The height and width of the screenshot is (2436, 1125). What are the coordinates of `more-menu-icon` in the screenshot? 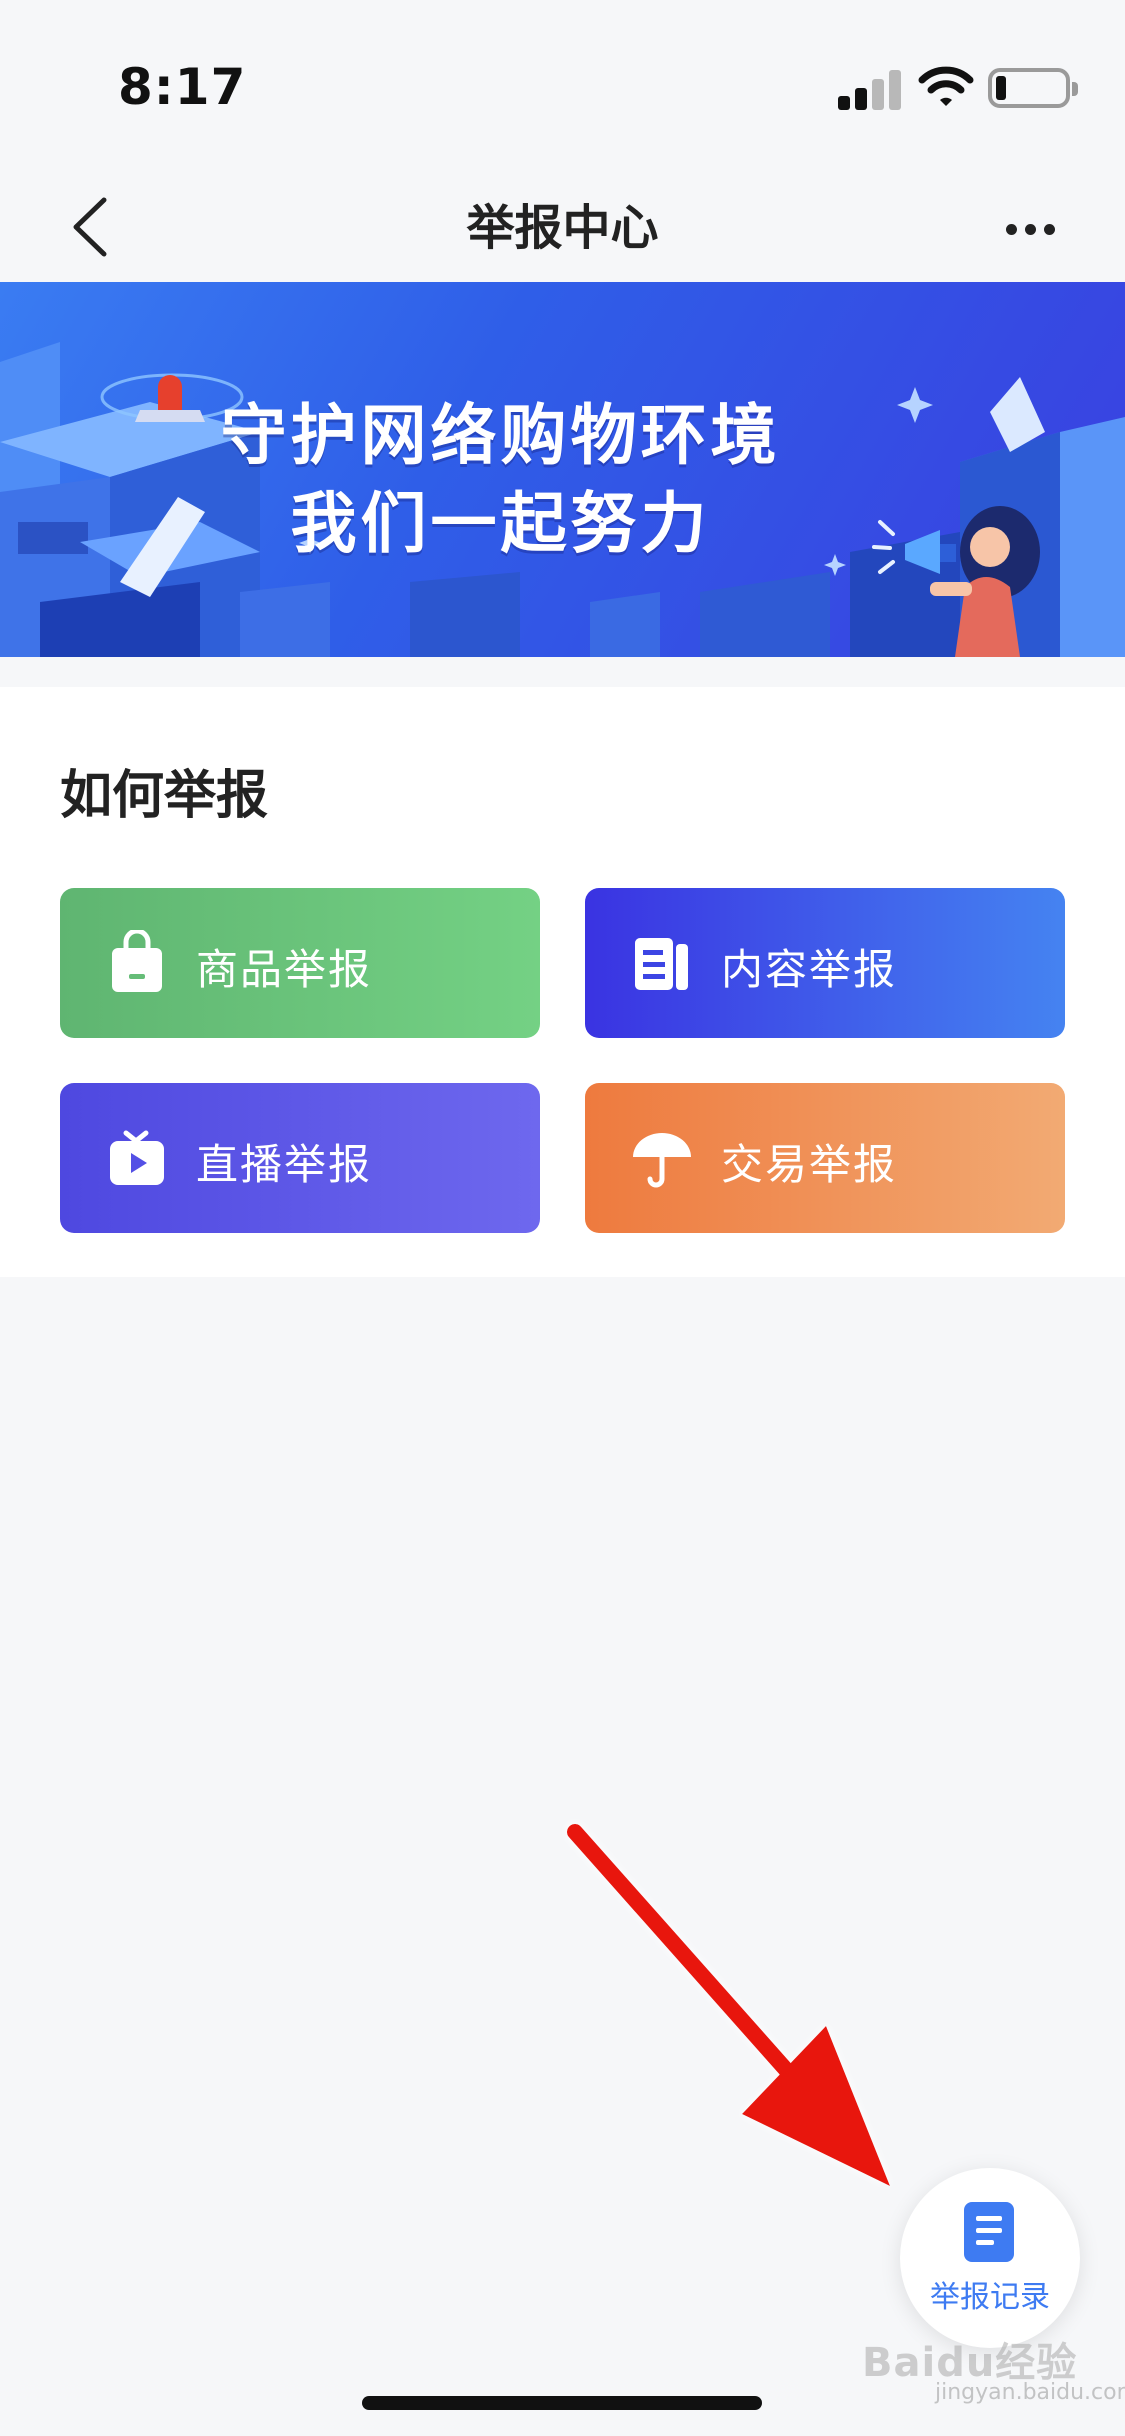 It's located at (1030, 227).